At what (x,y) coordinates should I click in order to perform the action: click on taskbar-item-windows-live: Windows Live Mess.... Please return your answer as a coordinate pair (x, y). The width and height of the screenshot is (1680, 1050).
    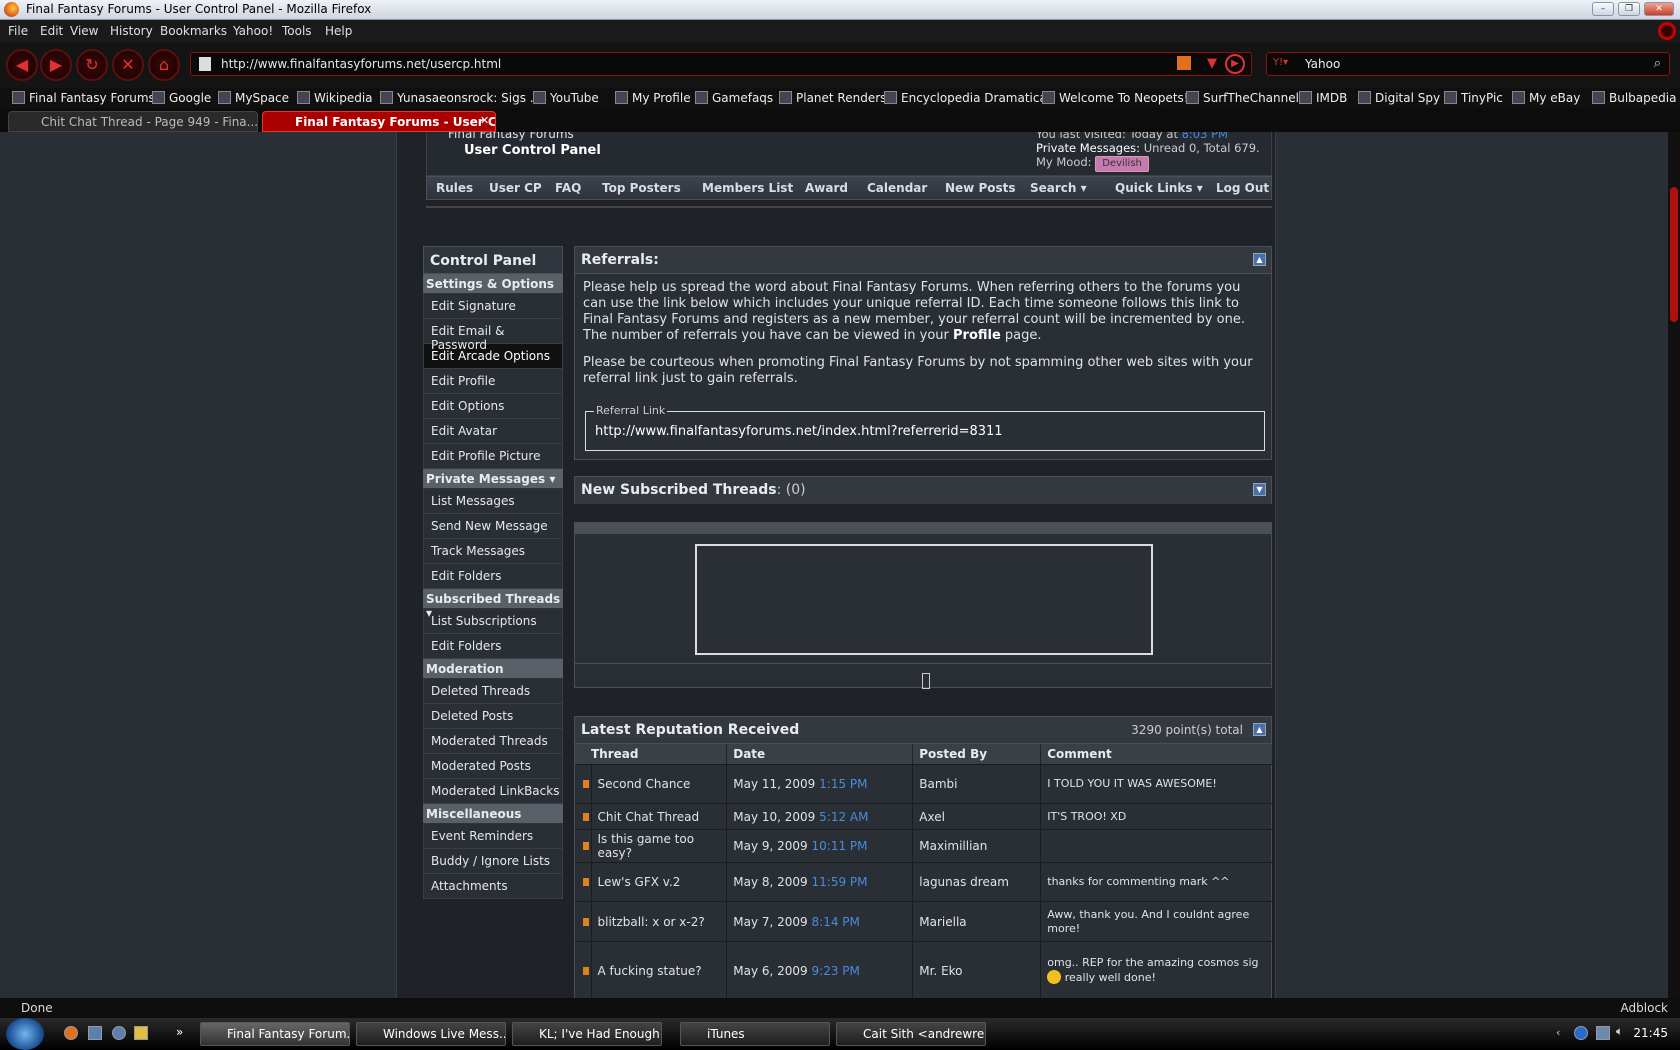
    Looking at the image, I should click on (431, 1034).